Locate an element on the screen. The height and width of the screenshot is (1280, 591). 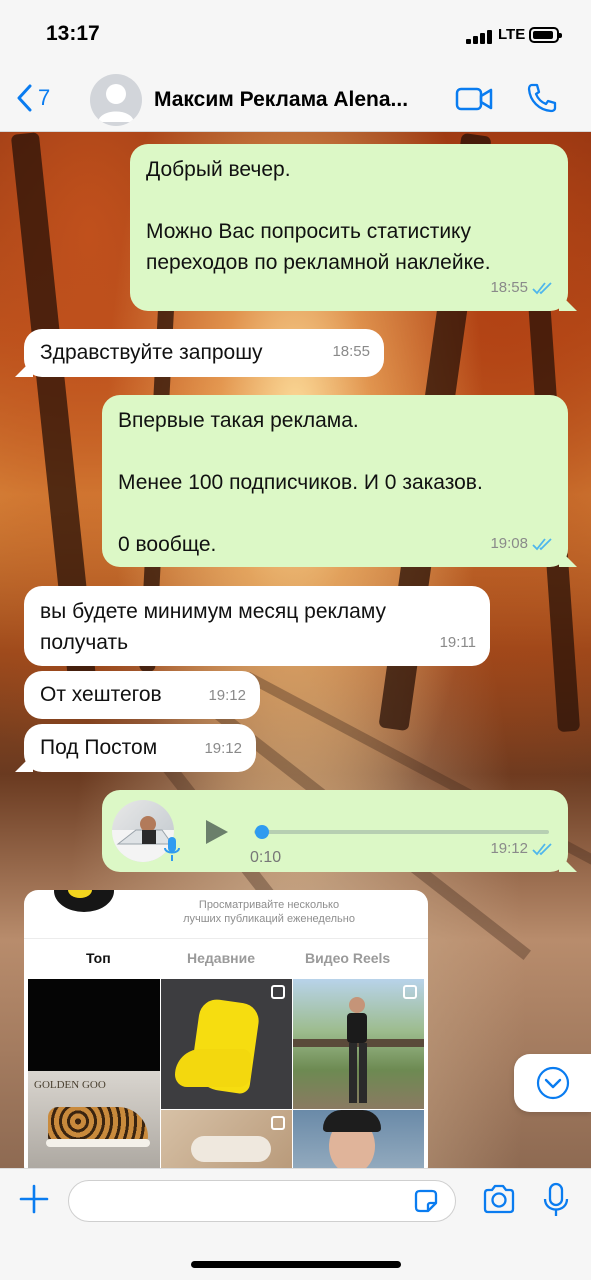
plus-icon is located at coordinates (34, 1199).